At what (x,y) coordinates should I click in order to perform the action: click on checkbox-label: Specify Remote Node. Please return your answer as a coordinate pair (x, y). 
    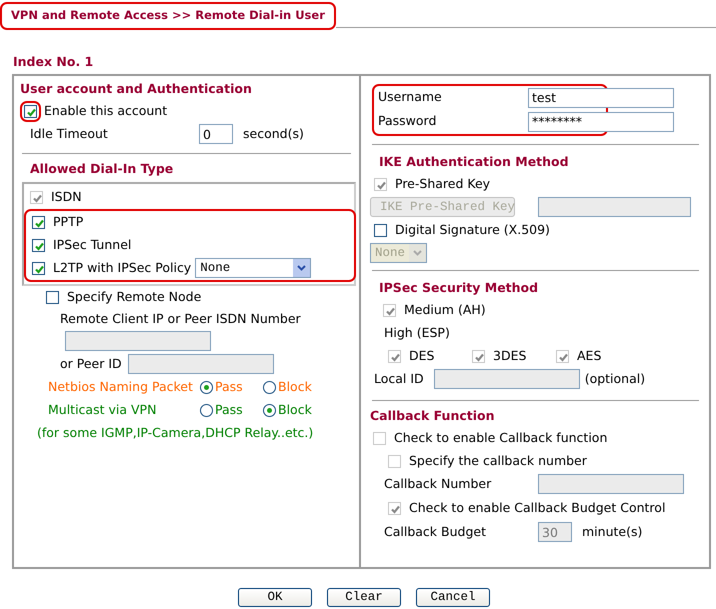
    Looking at the image, I should click on (134, 297).